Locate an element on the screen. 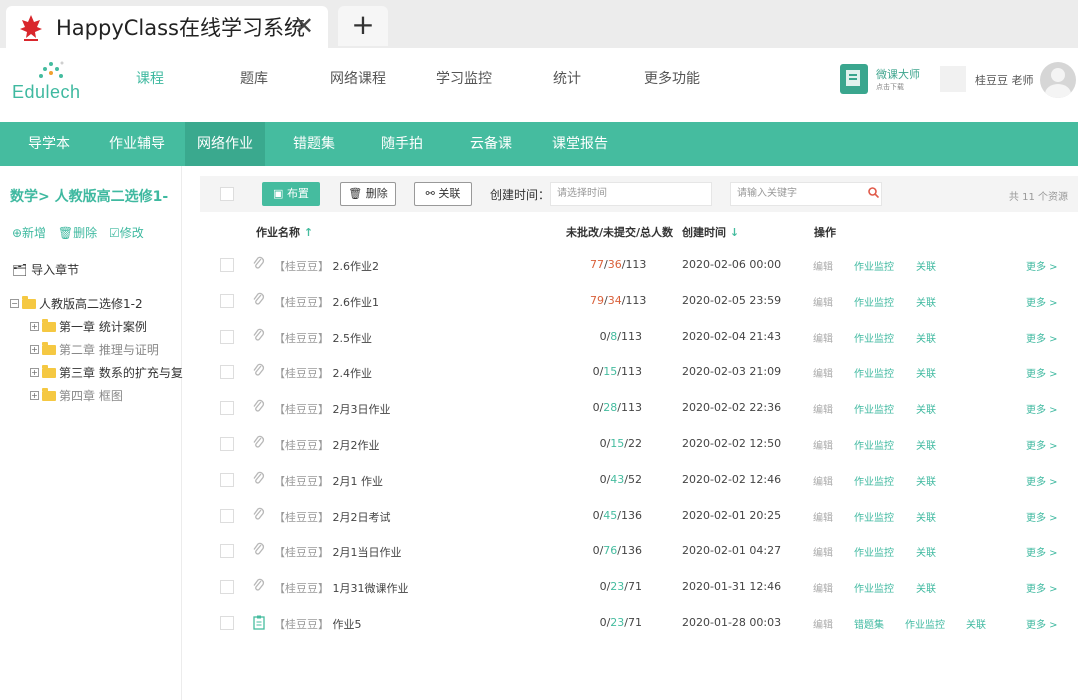  sort-asc-icon: ↑ is located at coordinates (308, 232).